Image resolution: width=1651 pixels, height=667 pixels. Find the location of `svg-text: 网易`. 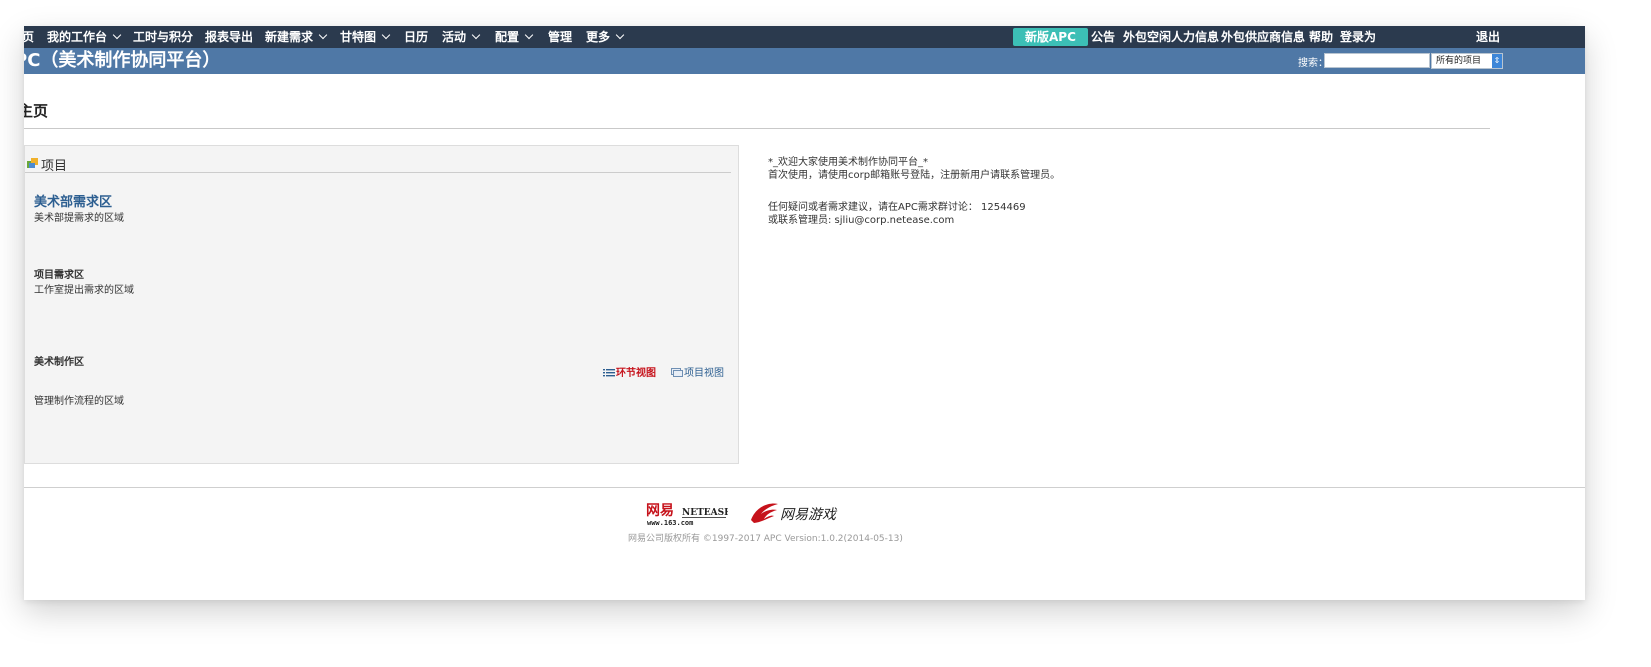

svg-text: 网易 is located at coordinates (660, 511).